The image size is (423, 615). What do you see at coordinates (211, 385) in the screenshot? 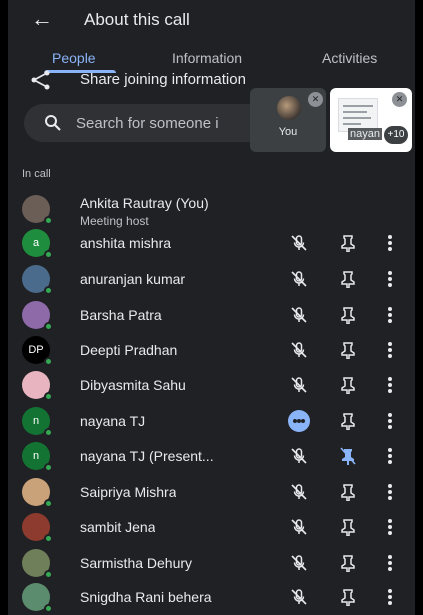
I see `participant-row: Dibyasmita Sahu` at bounding box center [211, 385].